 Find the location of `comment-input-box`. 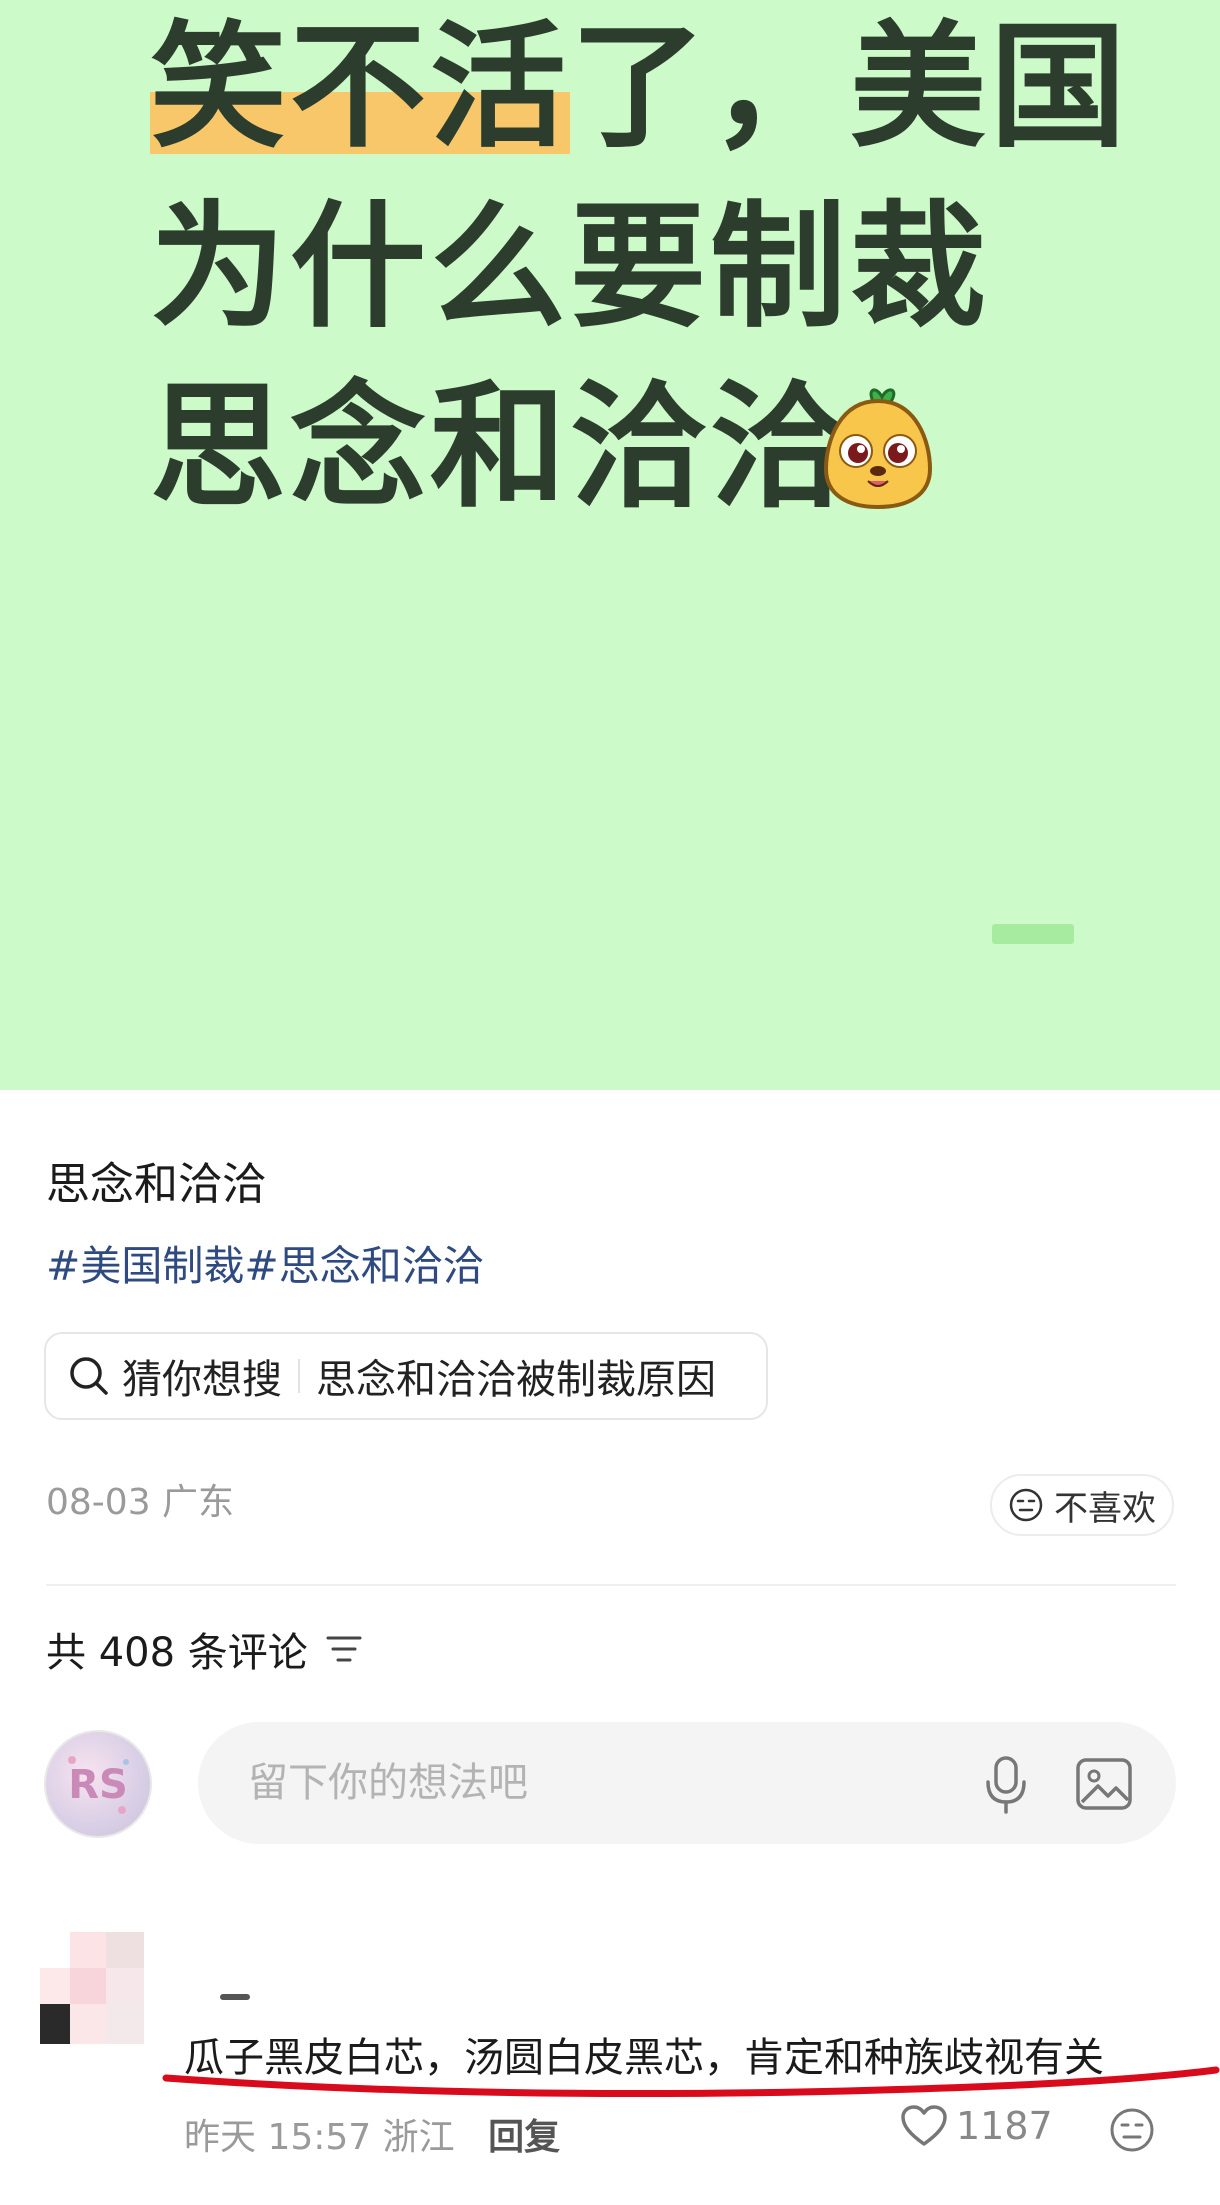

comment-input-box is located at coordinates (687, 1783).